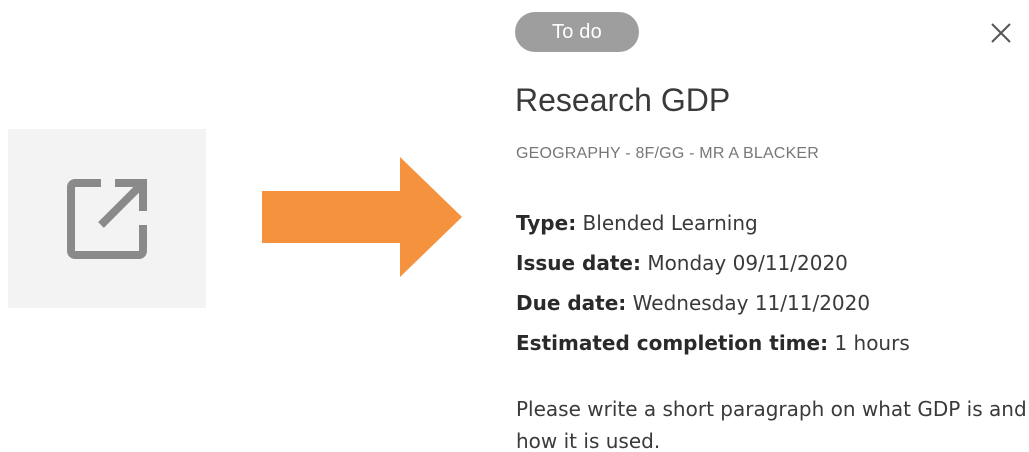 This screenshot has width=1029, height=452. Describe the element at coordinates (578, 263) in the screenshot. I see `detail-label: Issue date:` at that location.